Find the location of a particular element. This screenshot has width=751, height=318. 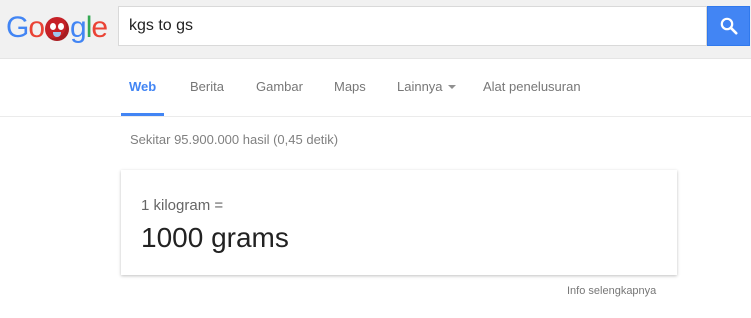

google-logo: Gogle is located at coordinates (57, 28).